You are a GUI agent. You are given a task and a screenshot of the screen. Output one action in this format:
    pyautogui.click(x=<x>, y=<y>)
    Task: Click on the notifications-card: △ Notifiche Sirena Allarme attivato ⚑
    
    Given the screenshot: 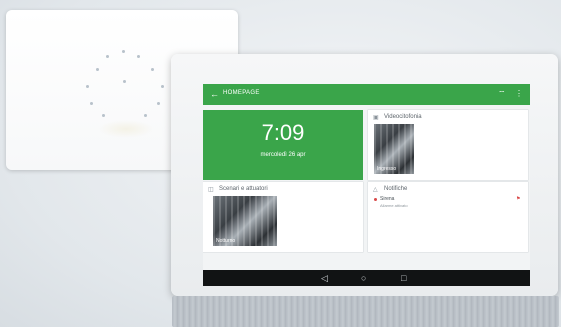 What is the action you would take?
    pyautogui.click(x=448, y=217)
    